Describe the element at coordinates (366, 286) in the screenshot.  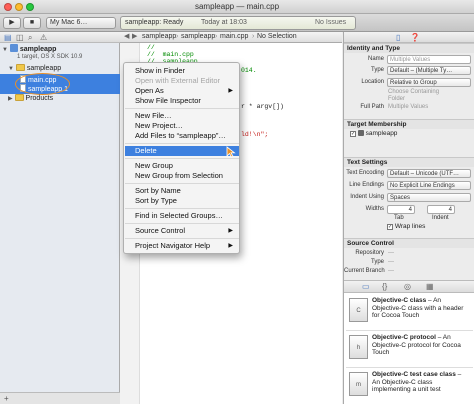
I see `file-template-icon: ▭` at that location.